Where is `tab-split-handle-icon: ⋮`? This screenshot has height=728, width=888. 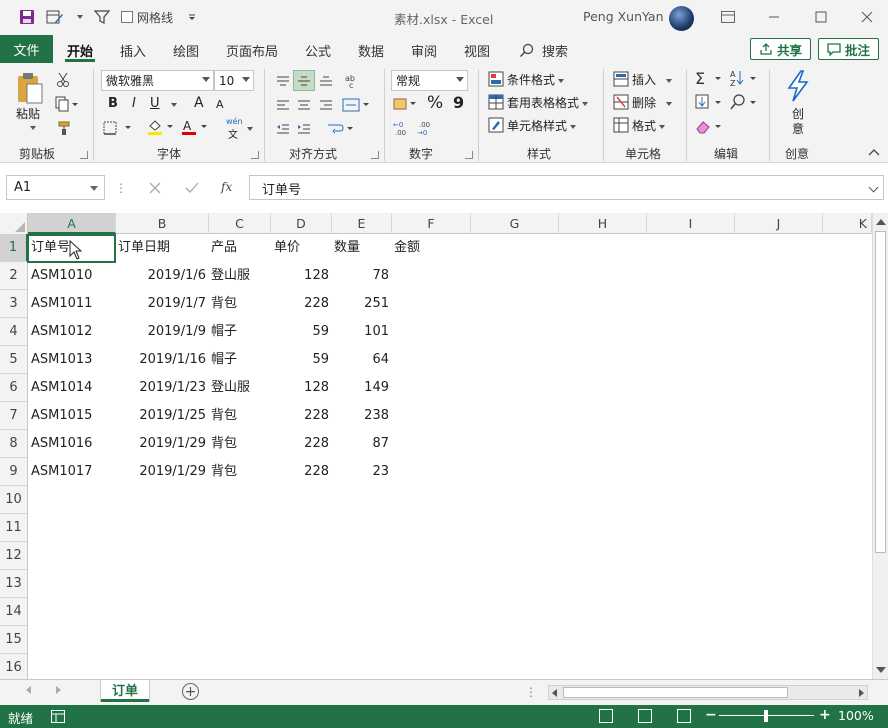
tab-split-handle-icon: ⋮ is located at coordinates (531, 692).